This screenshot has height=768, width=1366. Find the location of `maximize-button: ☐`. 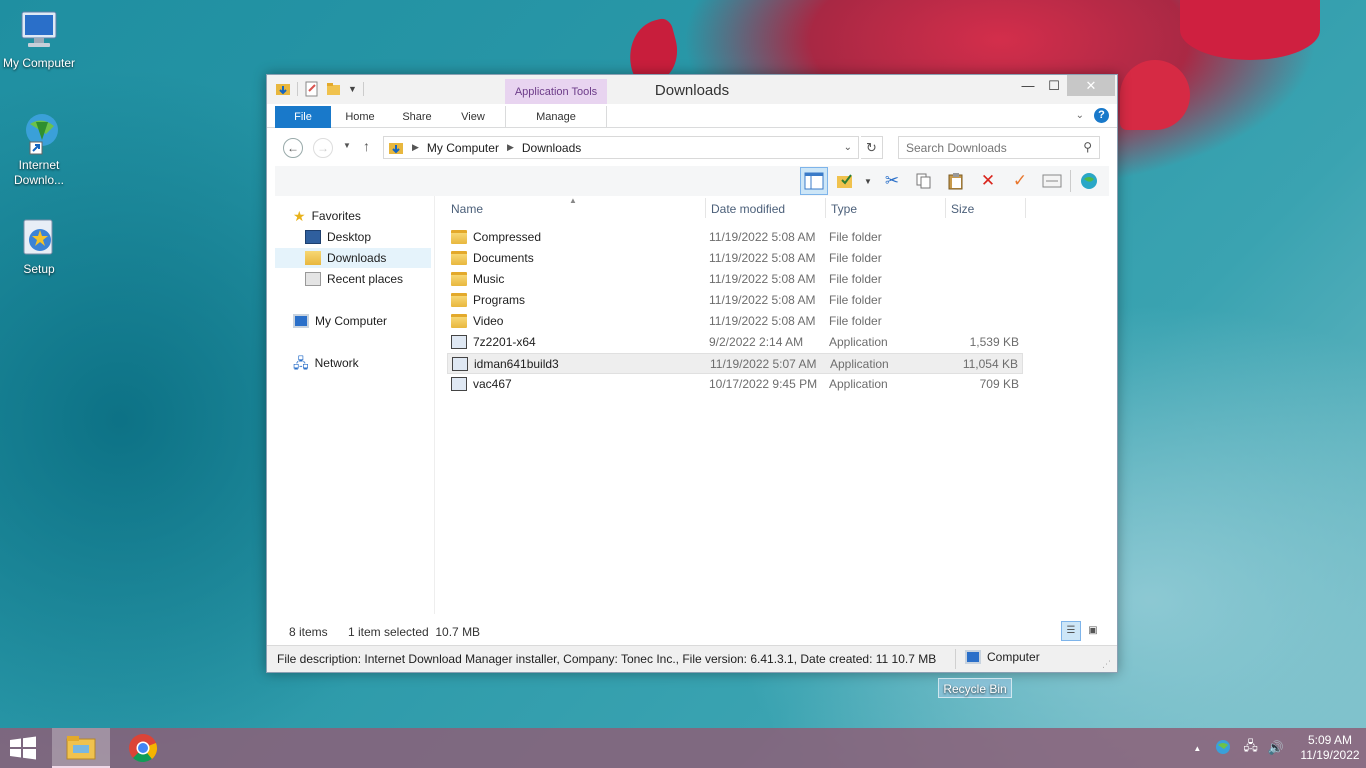

maximize-button: ☐ is located at coordinates (1054, 85).